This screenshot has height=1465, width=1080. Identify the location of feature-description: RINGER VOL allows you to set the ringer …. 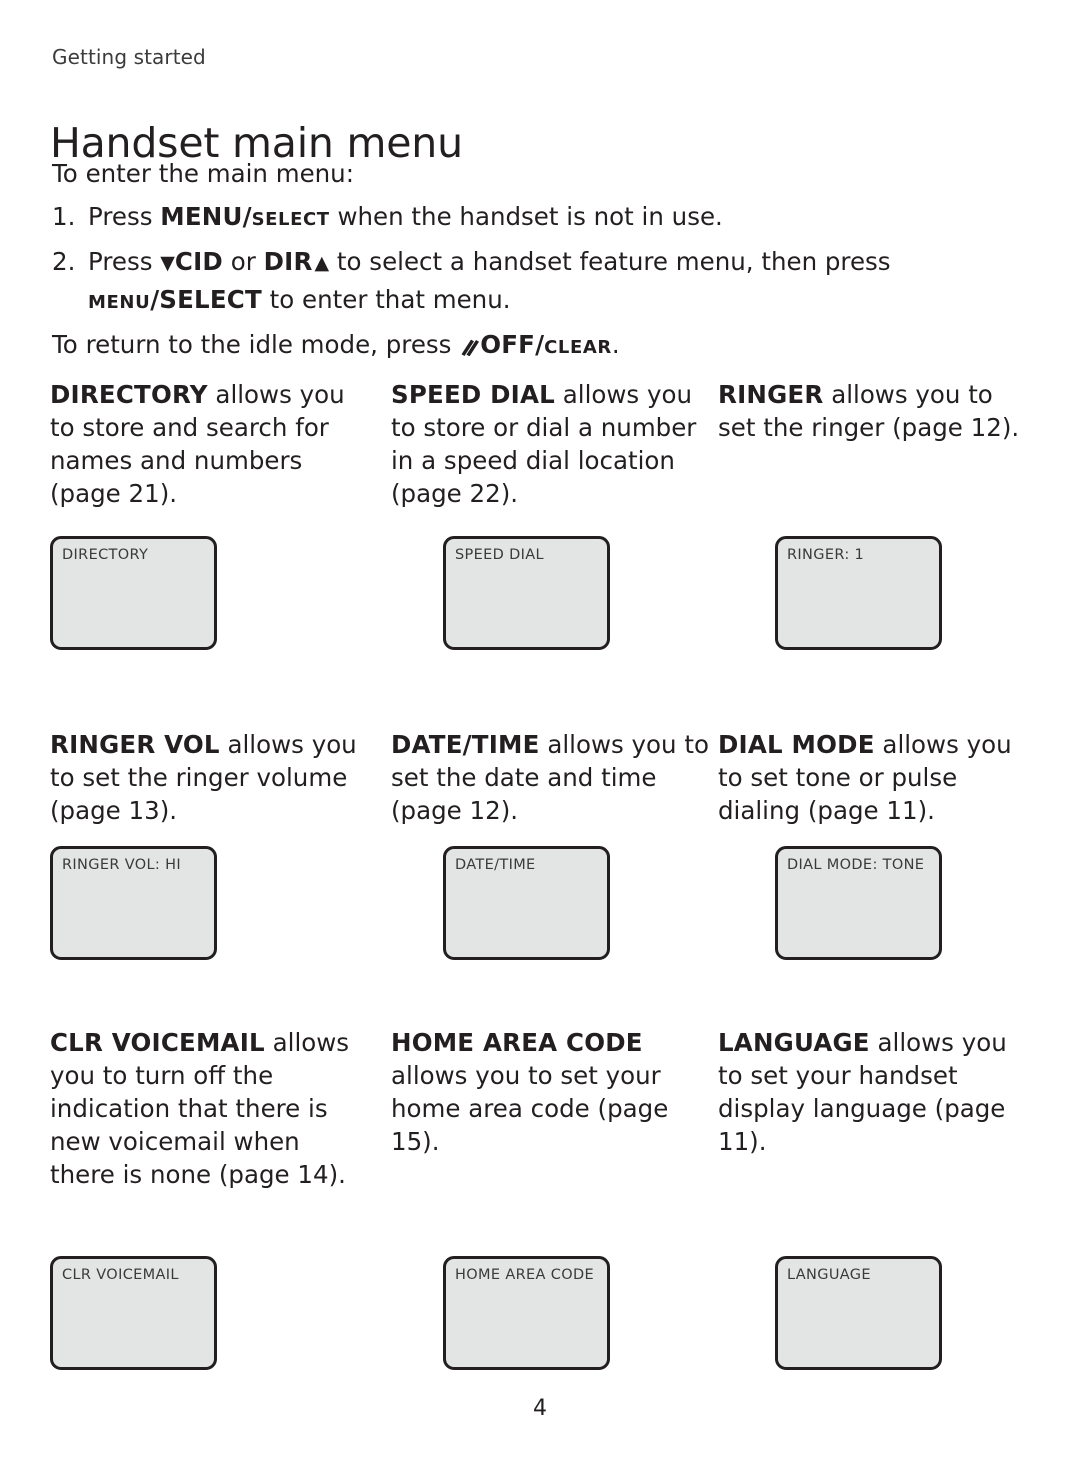
(210, 777).